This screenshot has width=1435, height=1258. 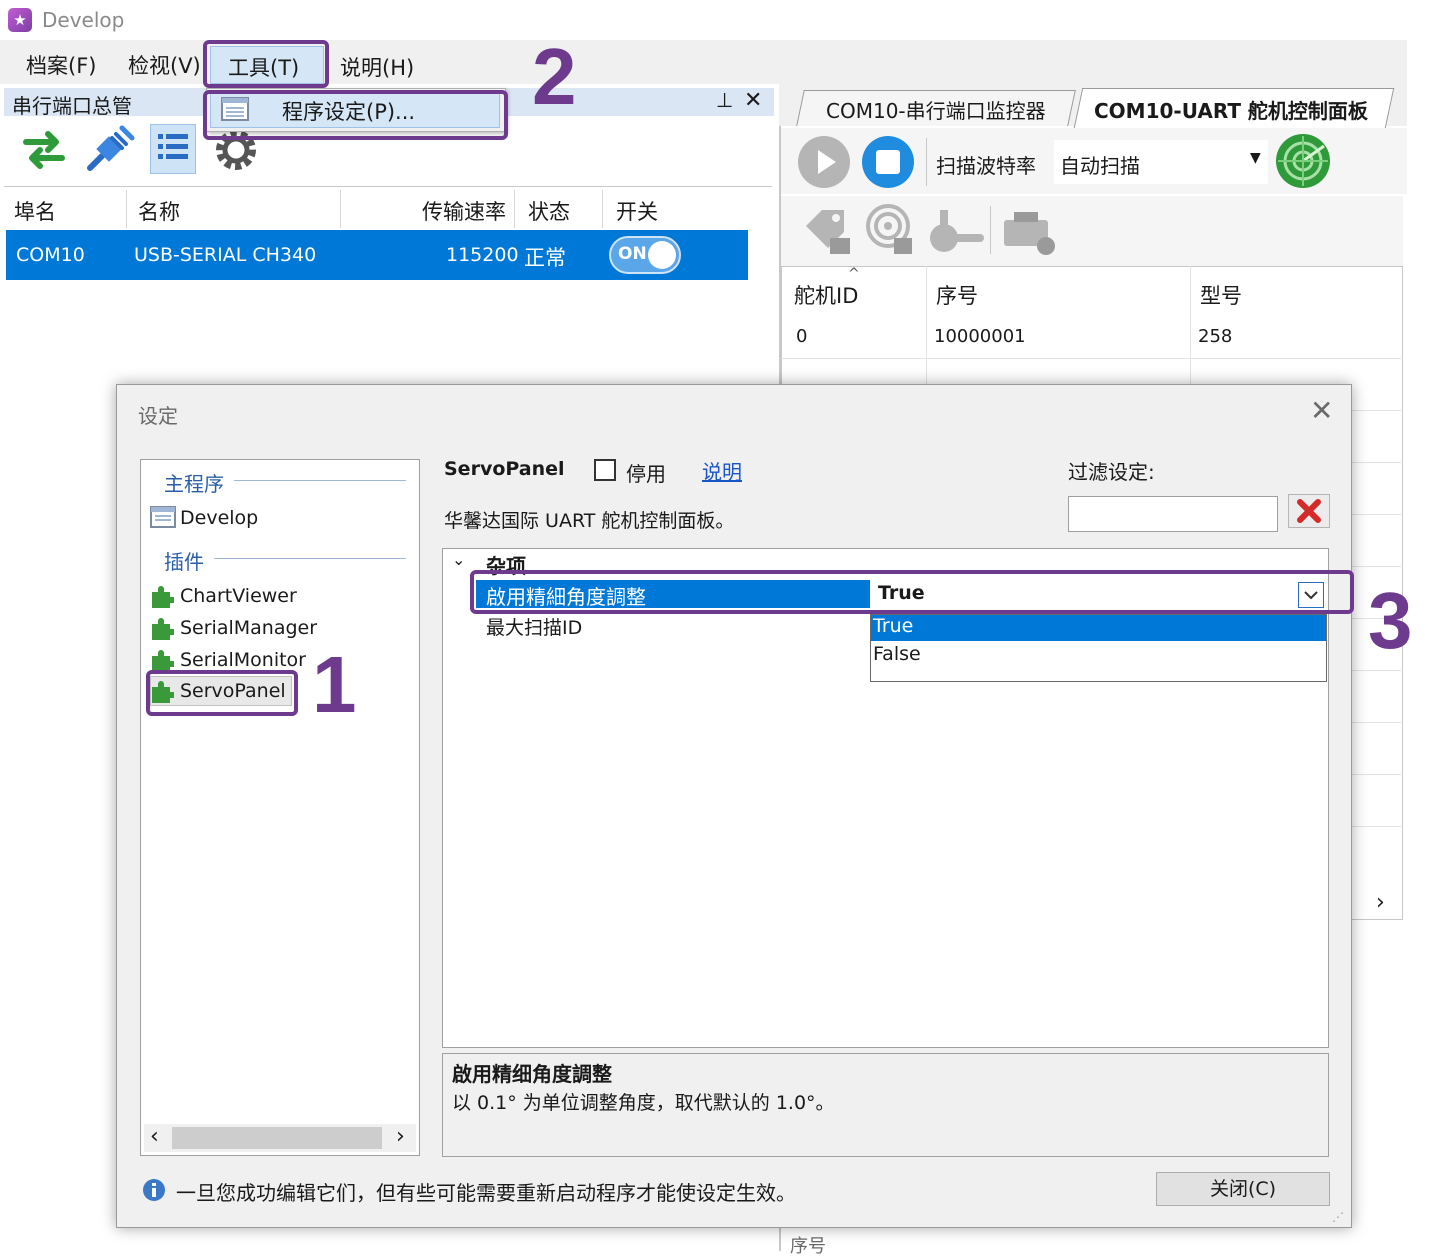 I want to click on scroll-left-icon: ‹, so click(x=154, y=1136).